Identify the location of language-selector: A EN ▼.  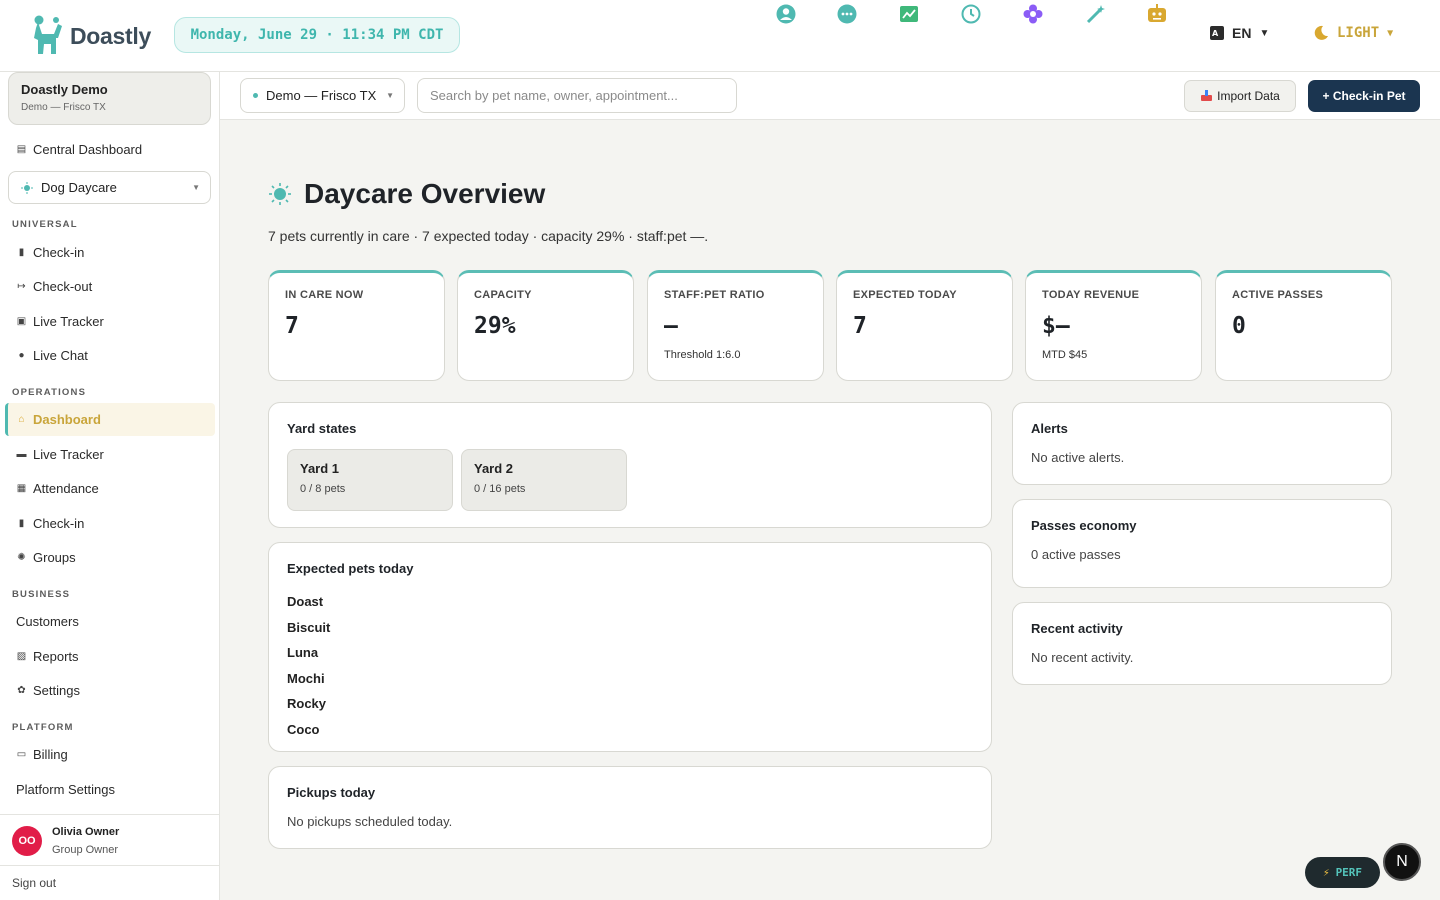
(1239, 33).